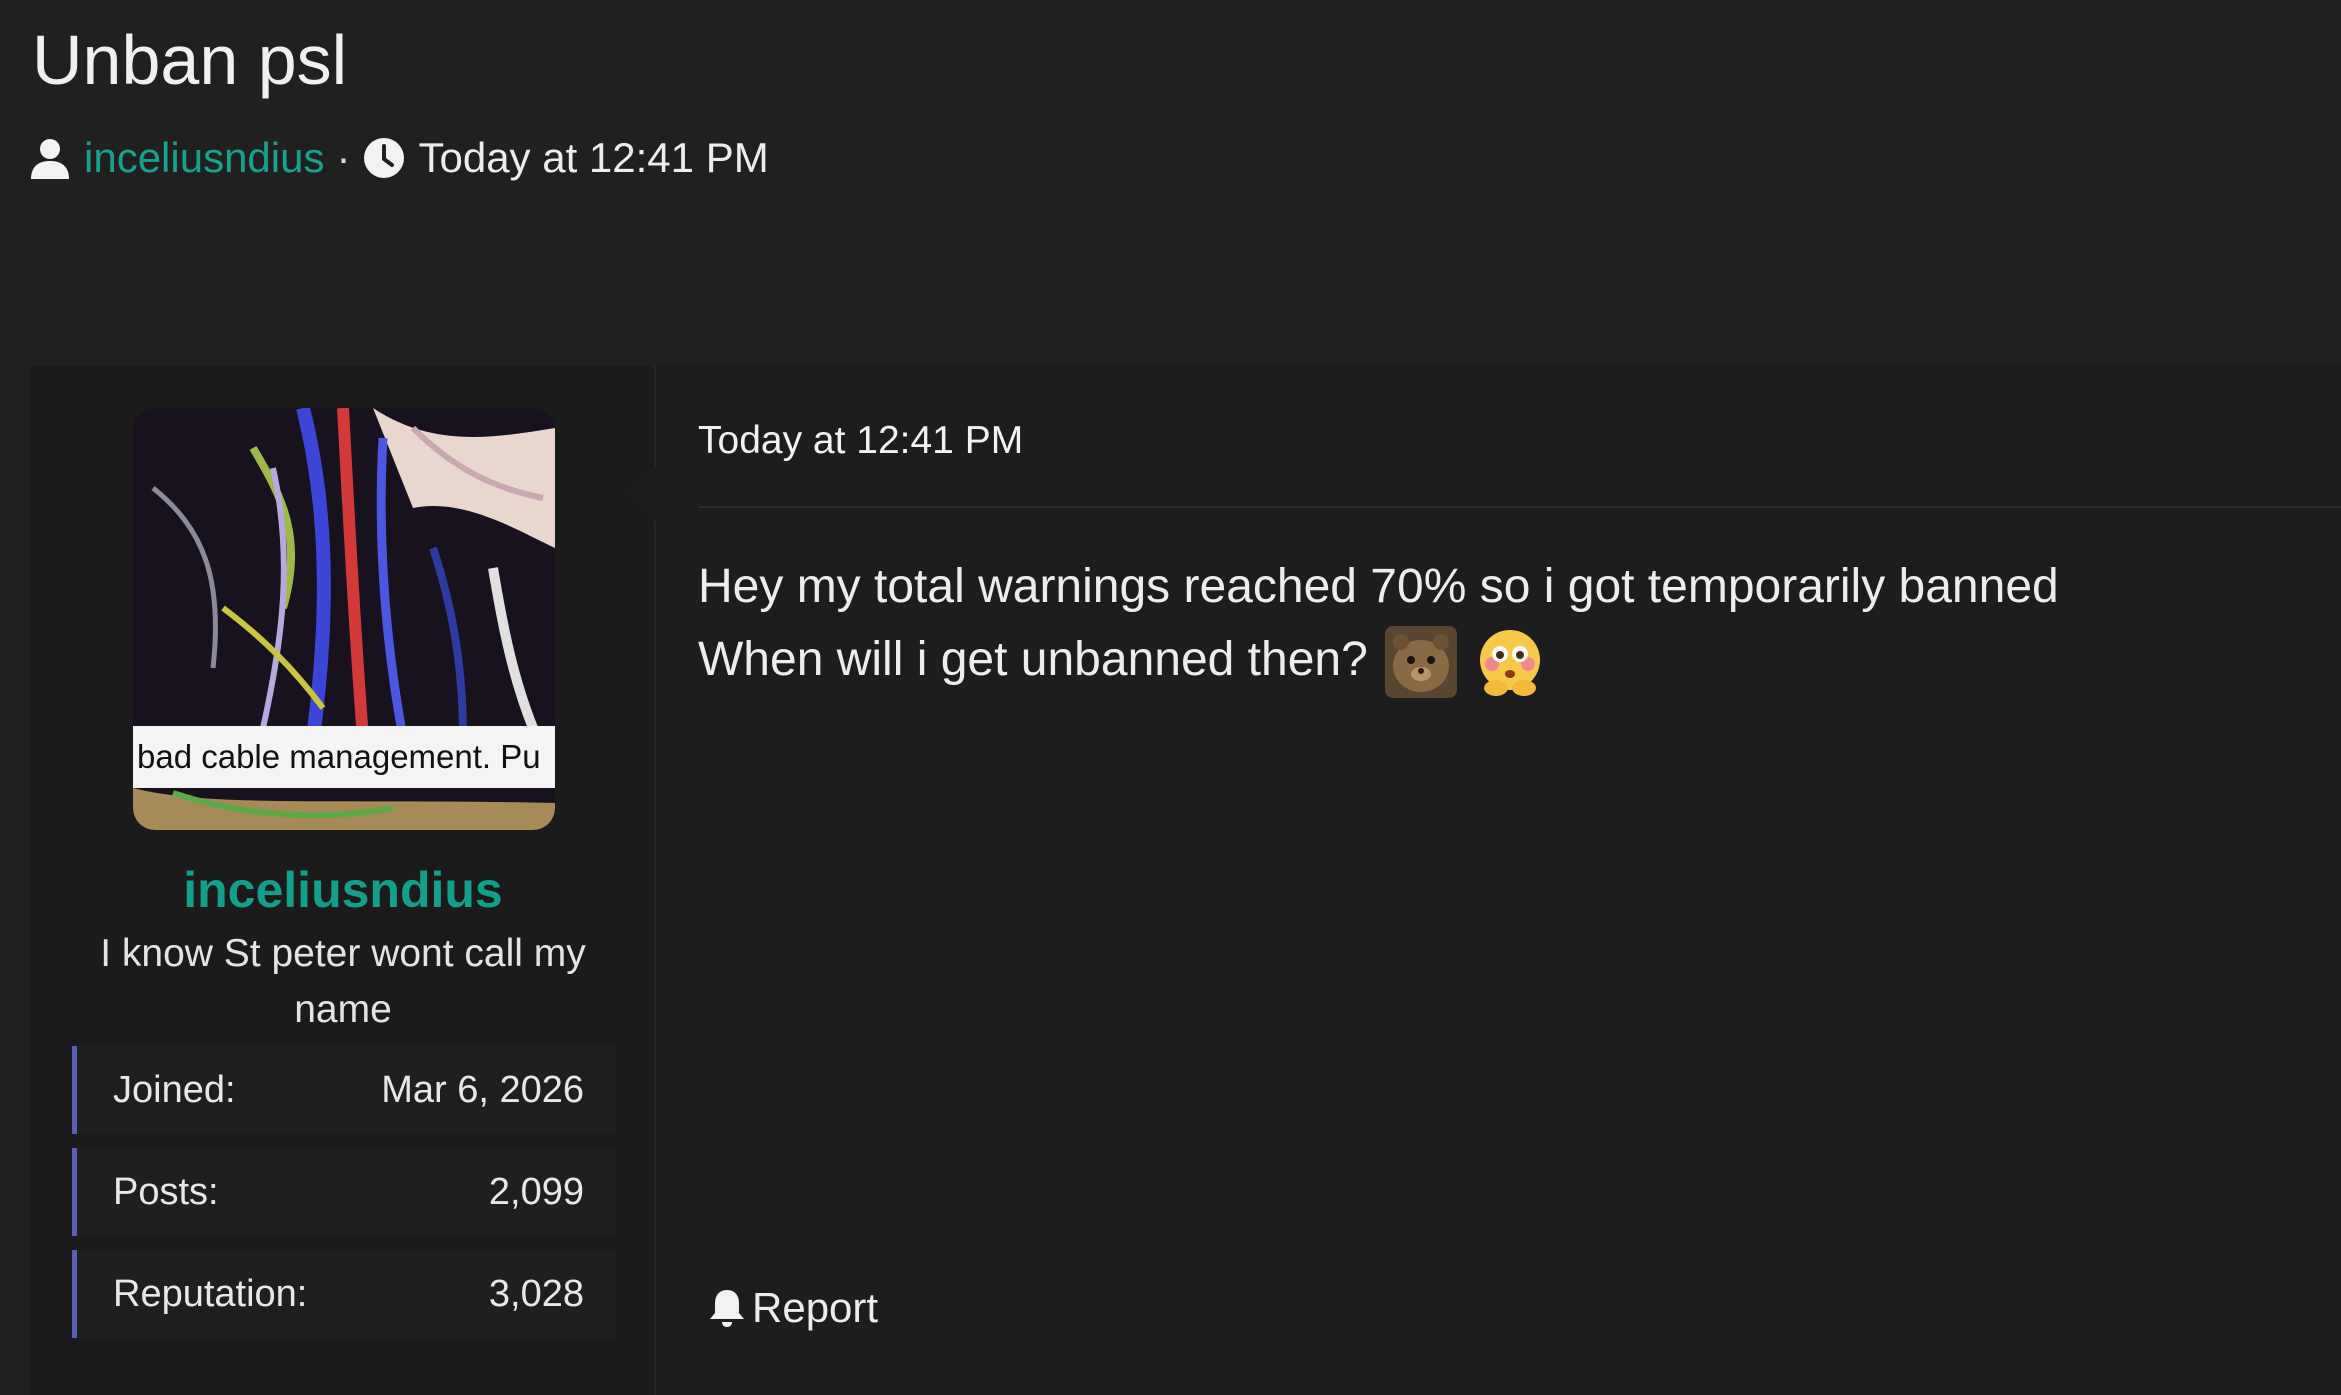  What do you see at coordinates (536, 1293) in the screenshot?
I see `stat-value: 3,028` at bounding box center [536, 1293].